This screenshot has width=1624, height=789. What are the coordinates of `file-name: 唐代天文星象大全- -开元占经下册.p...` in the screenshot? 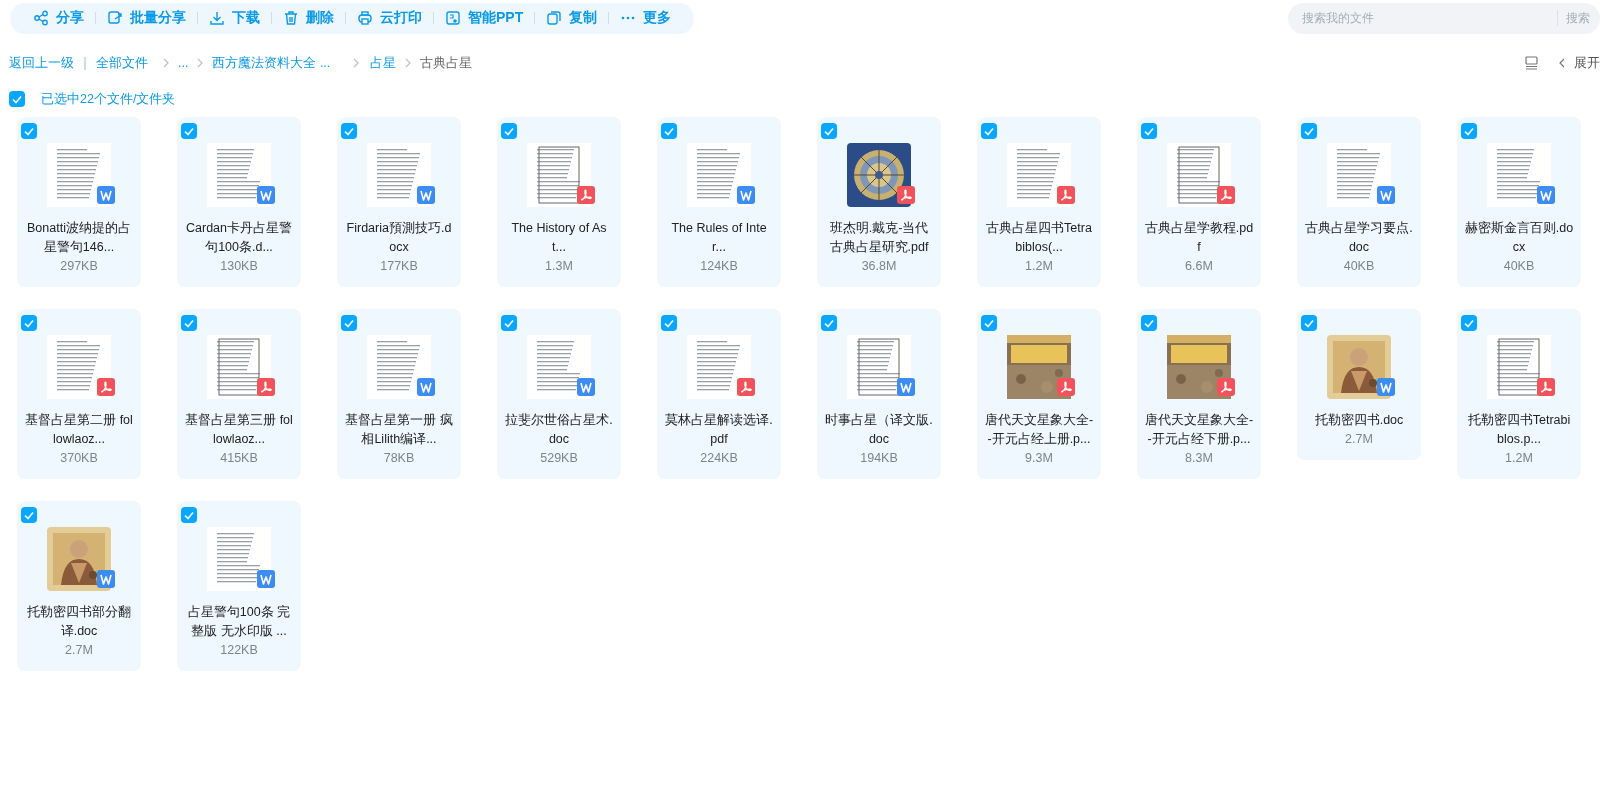 It's located at (1199, 430).